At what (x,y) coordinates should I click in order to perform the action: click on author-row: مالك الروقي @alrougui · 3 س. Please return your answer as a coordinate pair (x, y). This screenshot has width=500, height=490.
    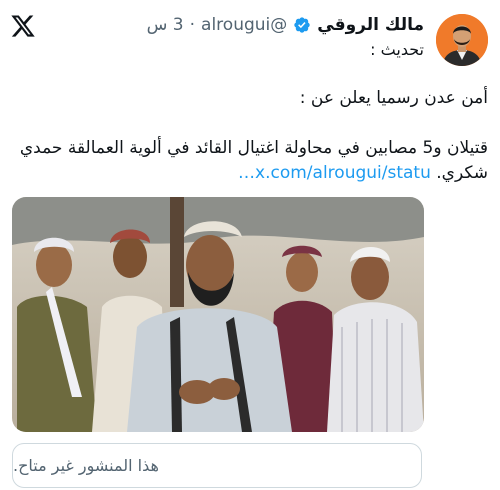
    Looking at the image, I should click on (285, 25).